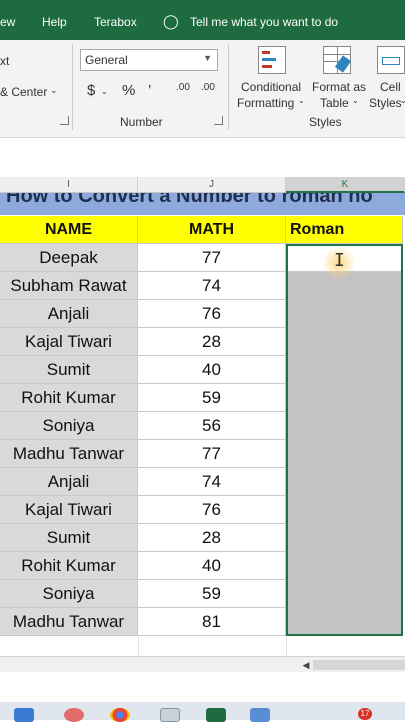 The width and height of the screenshot is (405, 722). I want to click on scrollbar-thumb, so click(359, 665).